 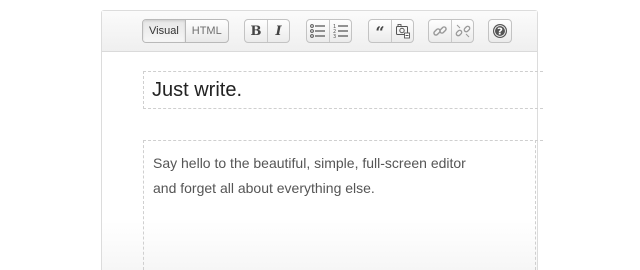 I want to click on svg-text: 3, so click(x=334, y=36).